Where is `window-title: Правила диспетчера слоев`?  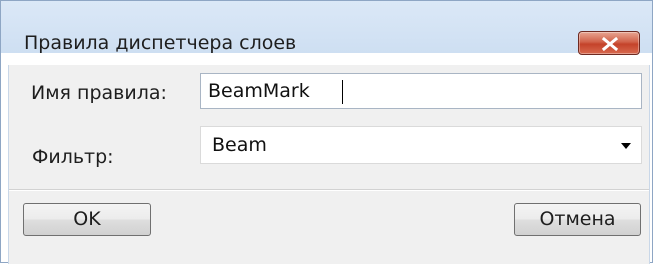 window-title: Правила диспетчера слоев is located at coordinates (160, 43).